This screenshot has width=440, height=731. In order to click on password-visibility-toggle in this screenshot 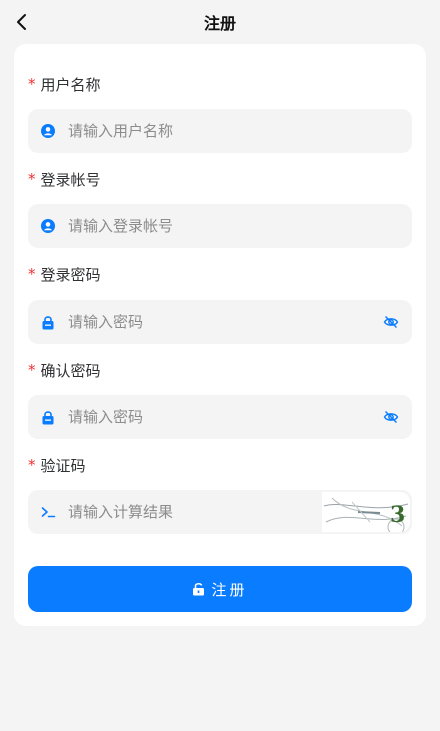, I will do `click(391, 322)`.